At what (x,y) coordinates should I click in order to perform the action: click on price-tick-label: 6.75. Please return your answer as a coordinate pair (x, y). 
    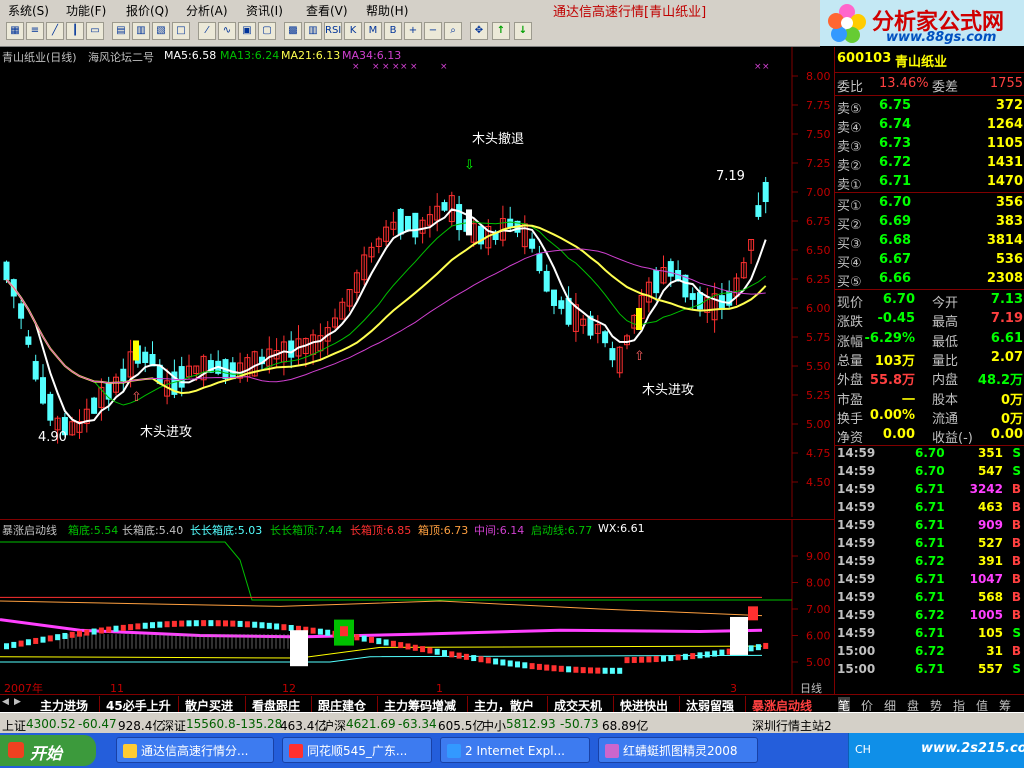
    Looking at the image, I should click on (818, 221).